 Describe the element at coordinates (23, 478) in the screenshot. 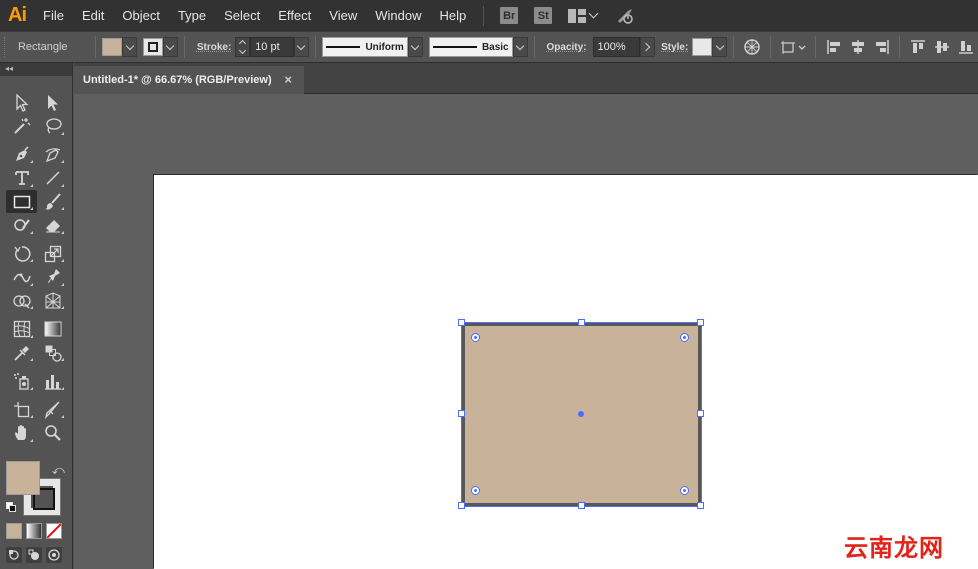

I see `fill-color-swatch` at that location.